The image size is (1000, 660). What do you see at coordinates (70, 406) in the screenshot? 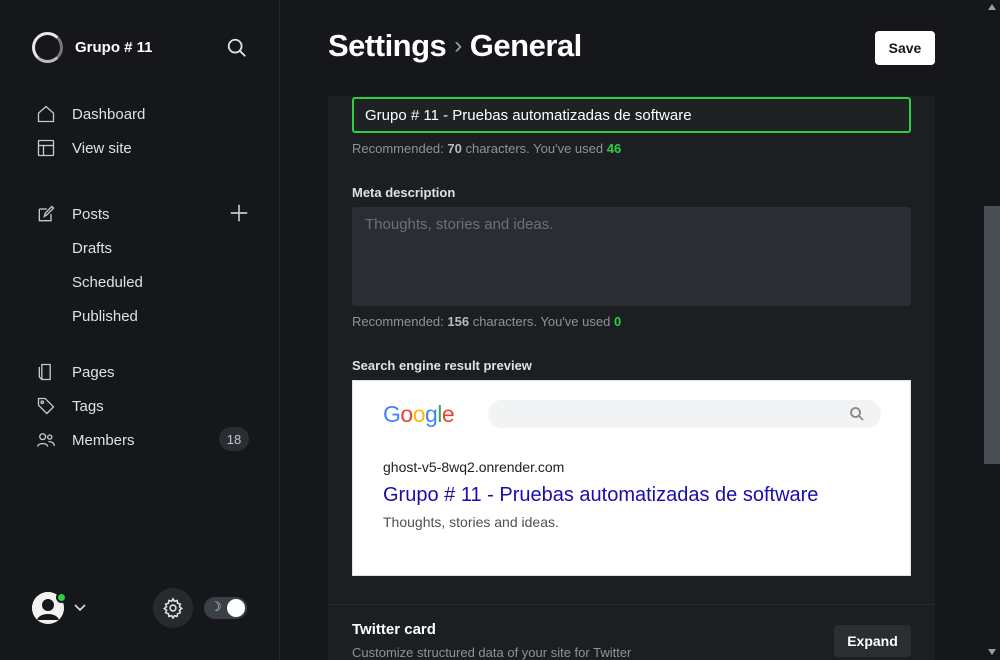
I see `nav-tags: Tags` at bounding box center [70, 406].